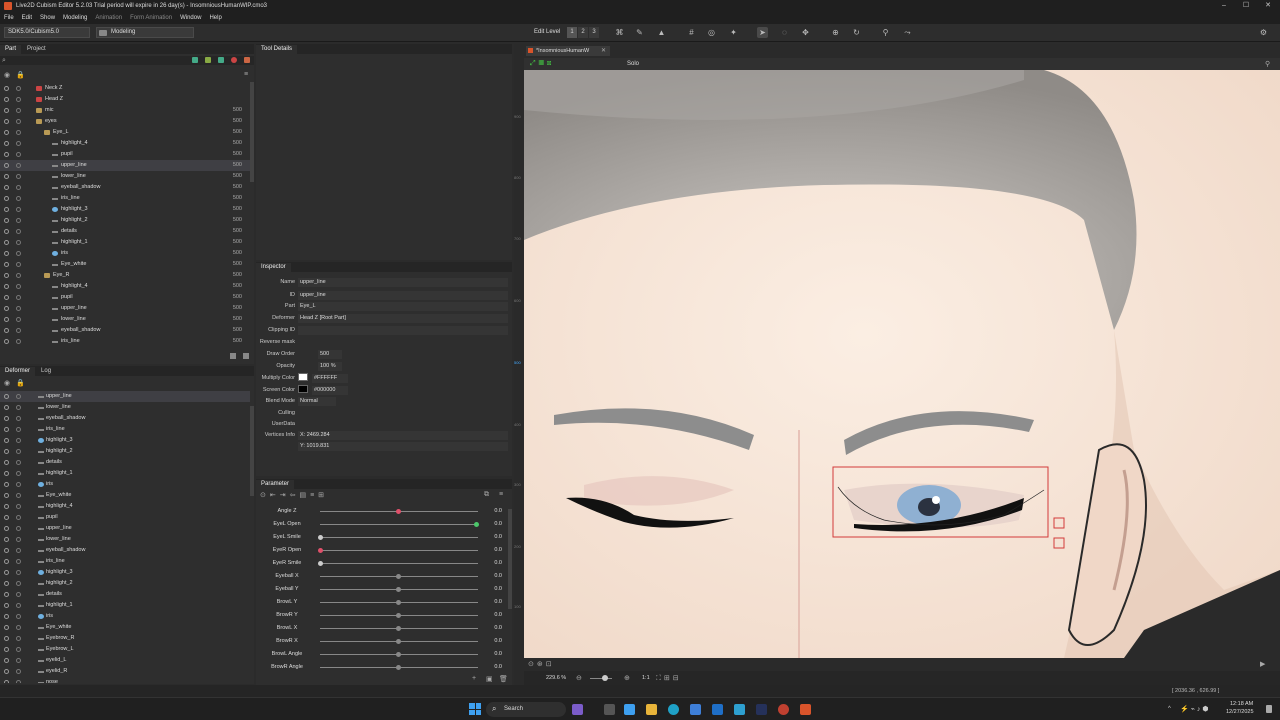 The width and height of the screenshot is (1280, 720). Describe the element at coordinates (399, 563) in the screenshot. I see `parameter-slider-track` at that location.